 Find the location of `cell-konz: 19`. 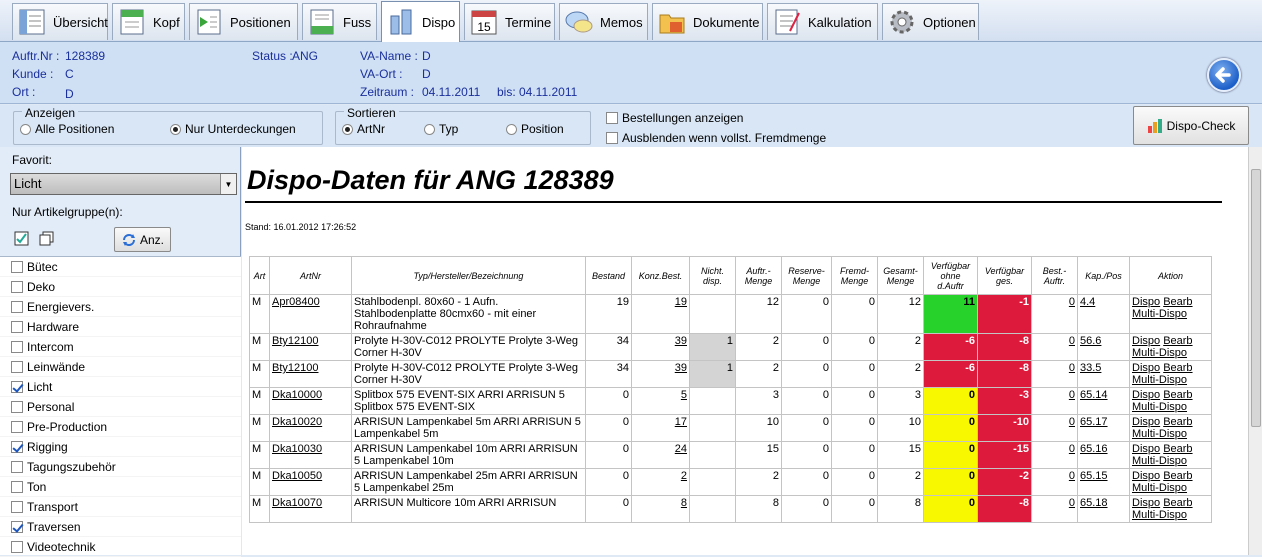

cell-konz: 19 is located at coordinates (660, 314).